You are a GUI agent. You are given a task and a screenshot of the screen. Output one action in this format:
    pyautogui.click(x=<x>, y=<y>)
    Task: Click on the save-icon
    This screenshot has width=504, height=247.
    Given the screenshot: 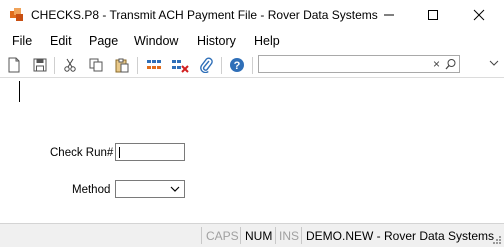 What is the action you would take?
    pyautogui.click(x=40, y=65)
    